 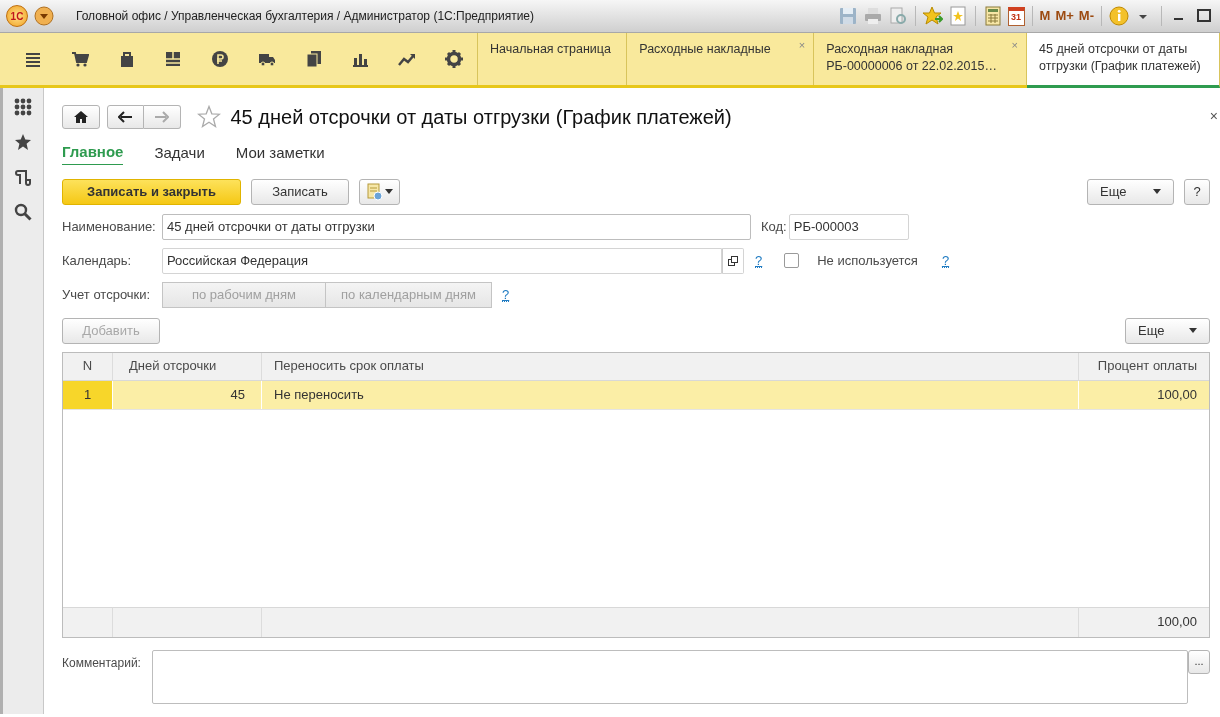 I want to click on home-button, so click(x=81, y=117).